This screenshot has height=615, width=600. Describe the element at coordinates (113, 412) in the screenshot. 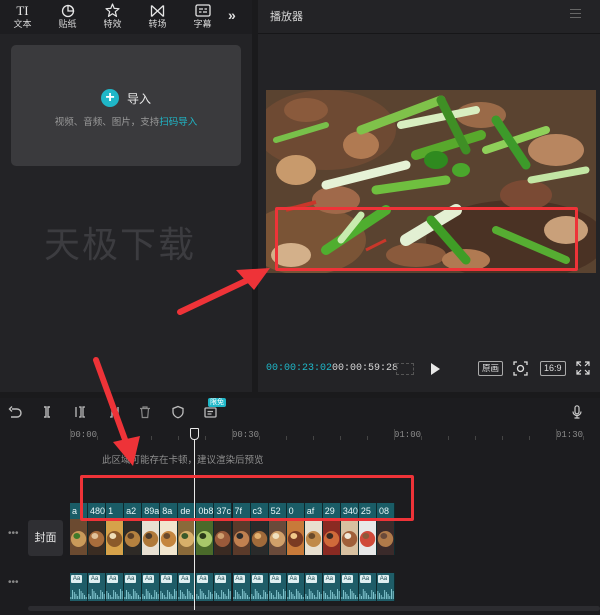

I see `trim-right-icon` at that location.